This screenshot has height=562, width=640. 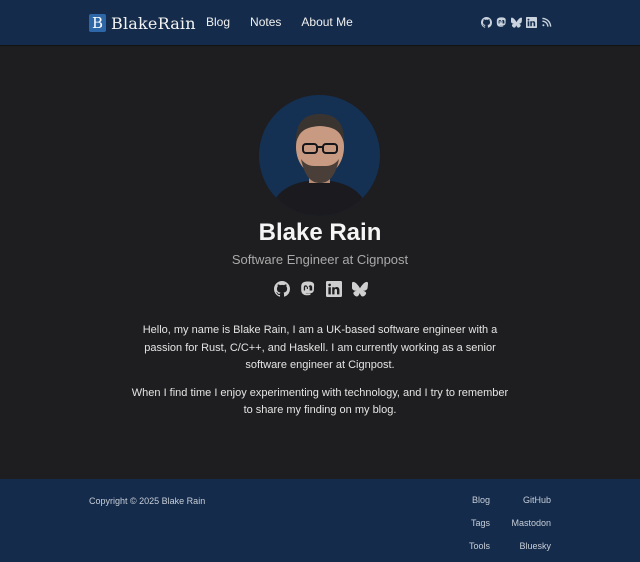 What do you see at coordinates (531, 500) in the screenshot?
I see `footer-link-github: GitHub` at bounding box center [531, 500].